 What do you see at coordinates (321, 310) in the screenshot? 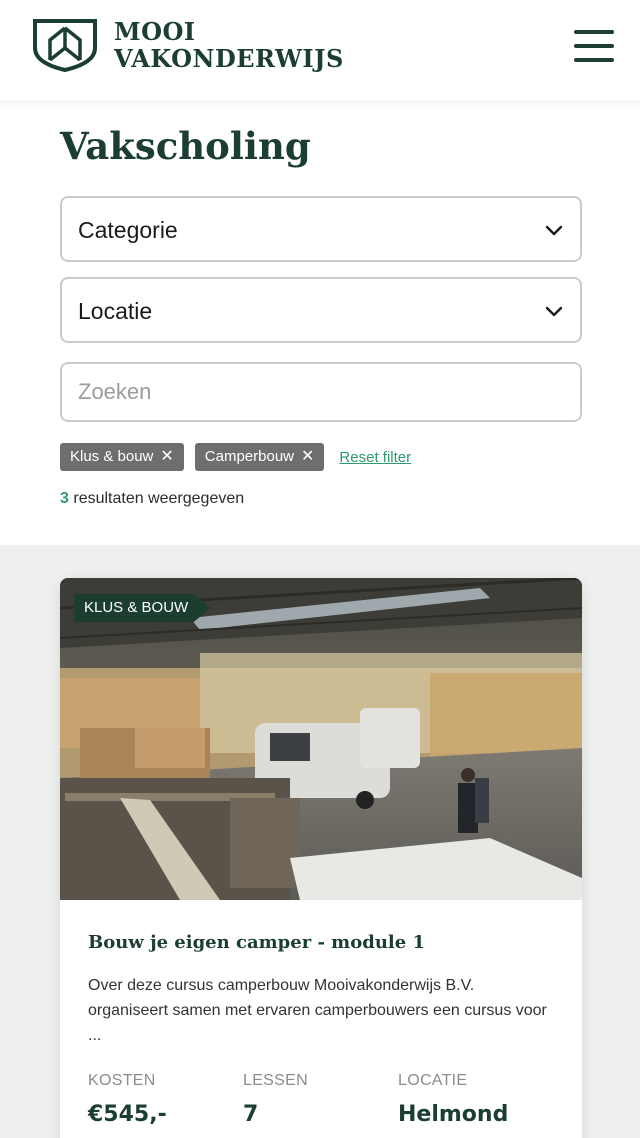
I see `location-select: Locatie` at bounding box center [321, 310].